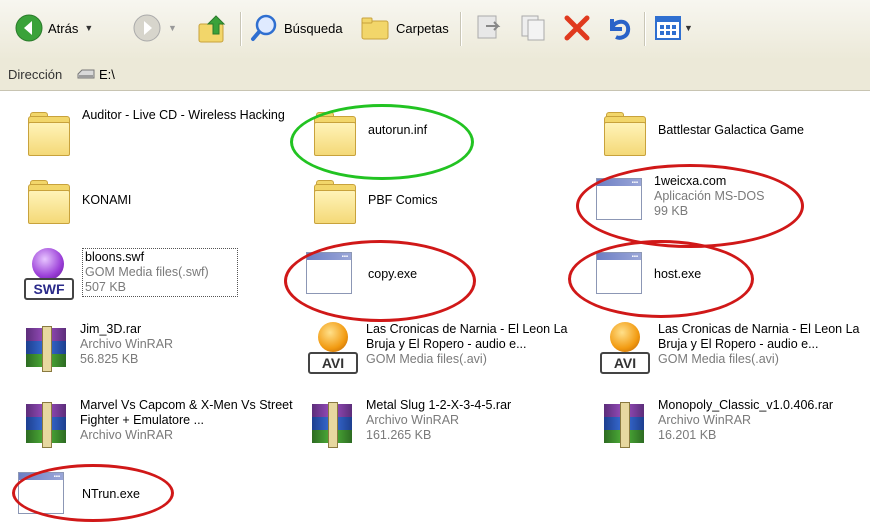 This screenshot has width=870, height=522. What do you see at coordinates (399, 435) in the screenshot?
I see `file-size: 161.265 KB` at bounding box center [399, 435].